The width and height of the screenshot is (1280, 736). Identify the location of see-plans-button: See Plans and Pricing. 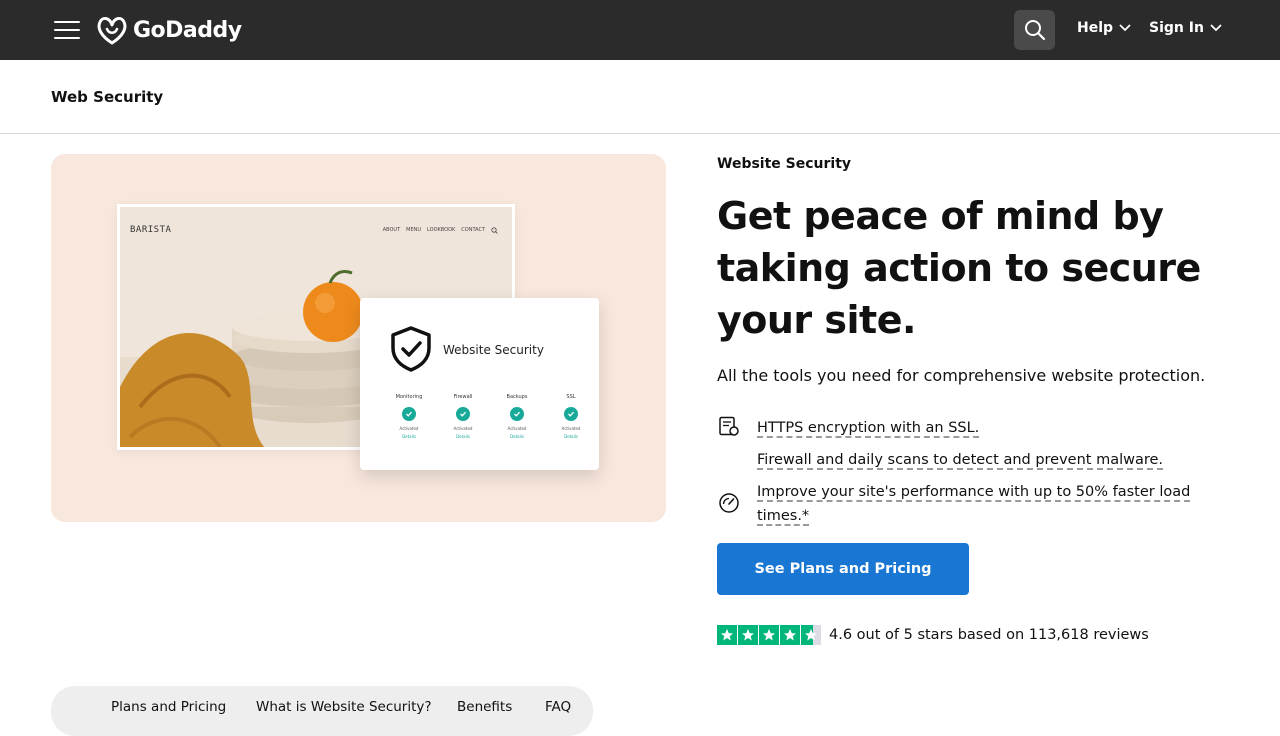
(843, 569).